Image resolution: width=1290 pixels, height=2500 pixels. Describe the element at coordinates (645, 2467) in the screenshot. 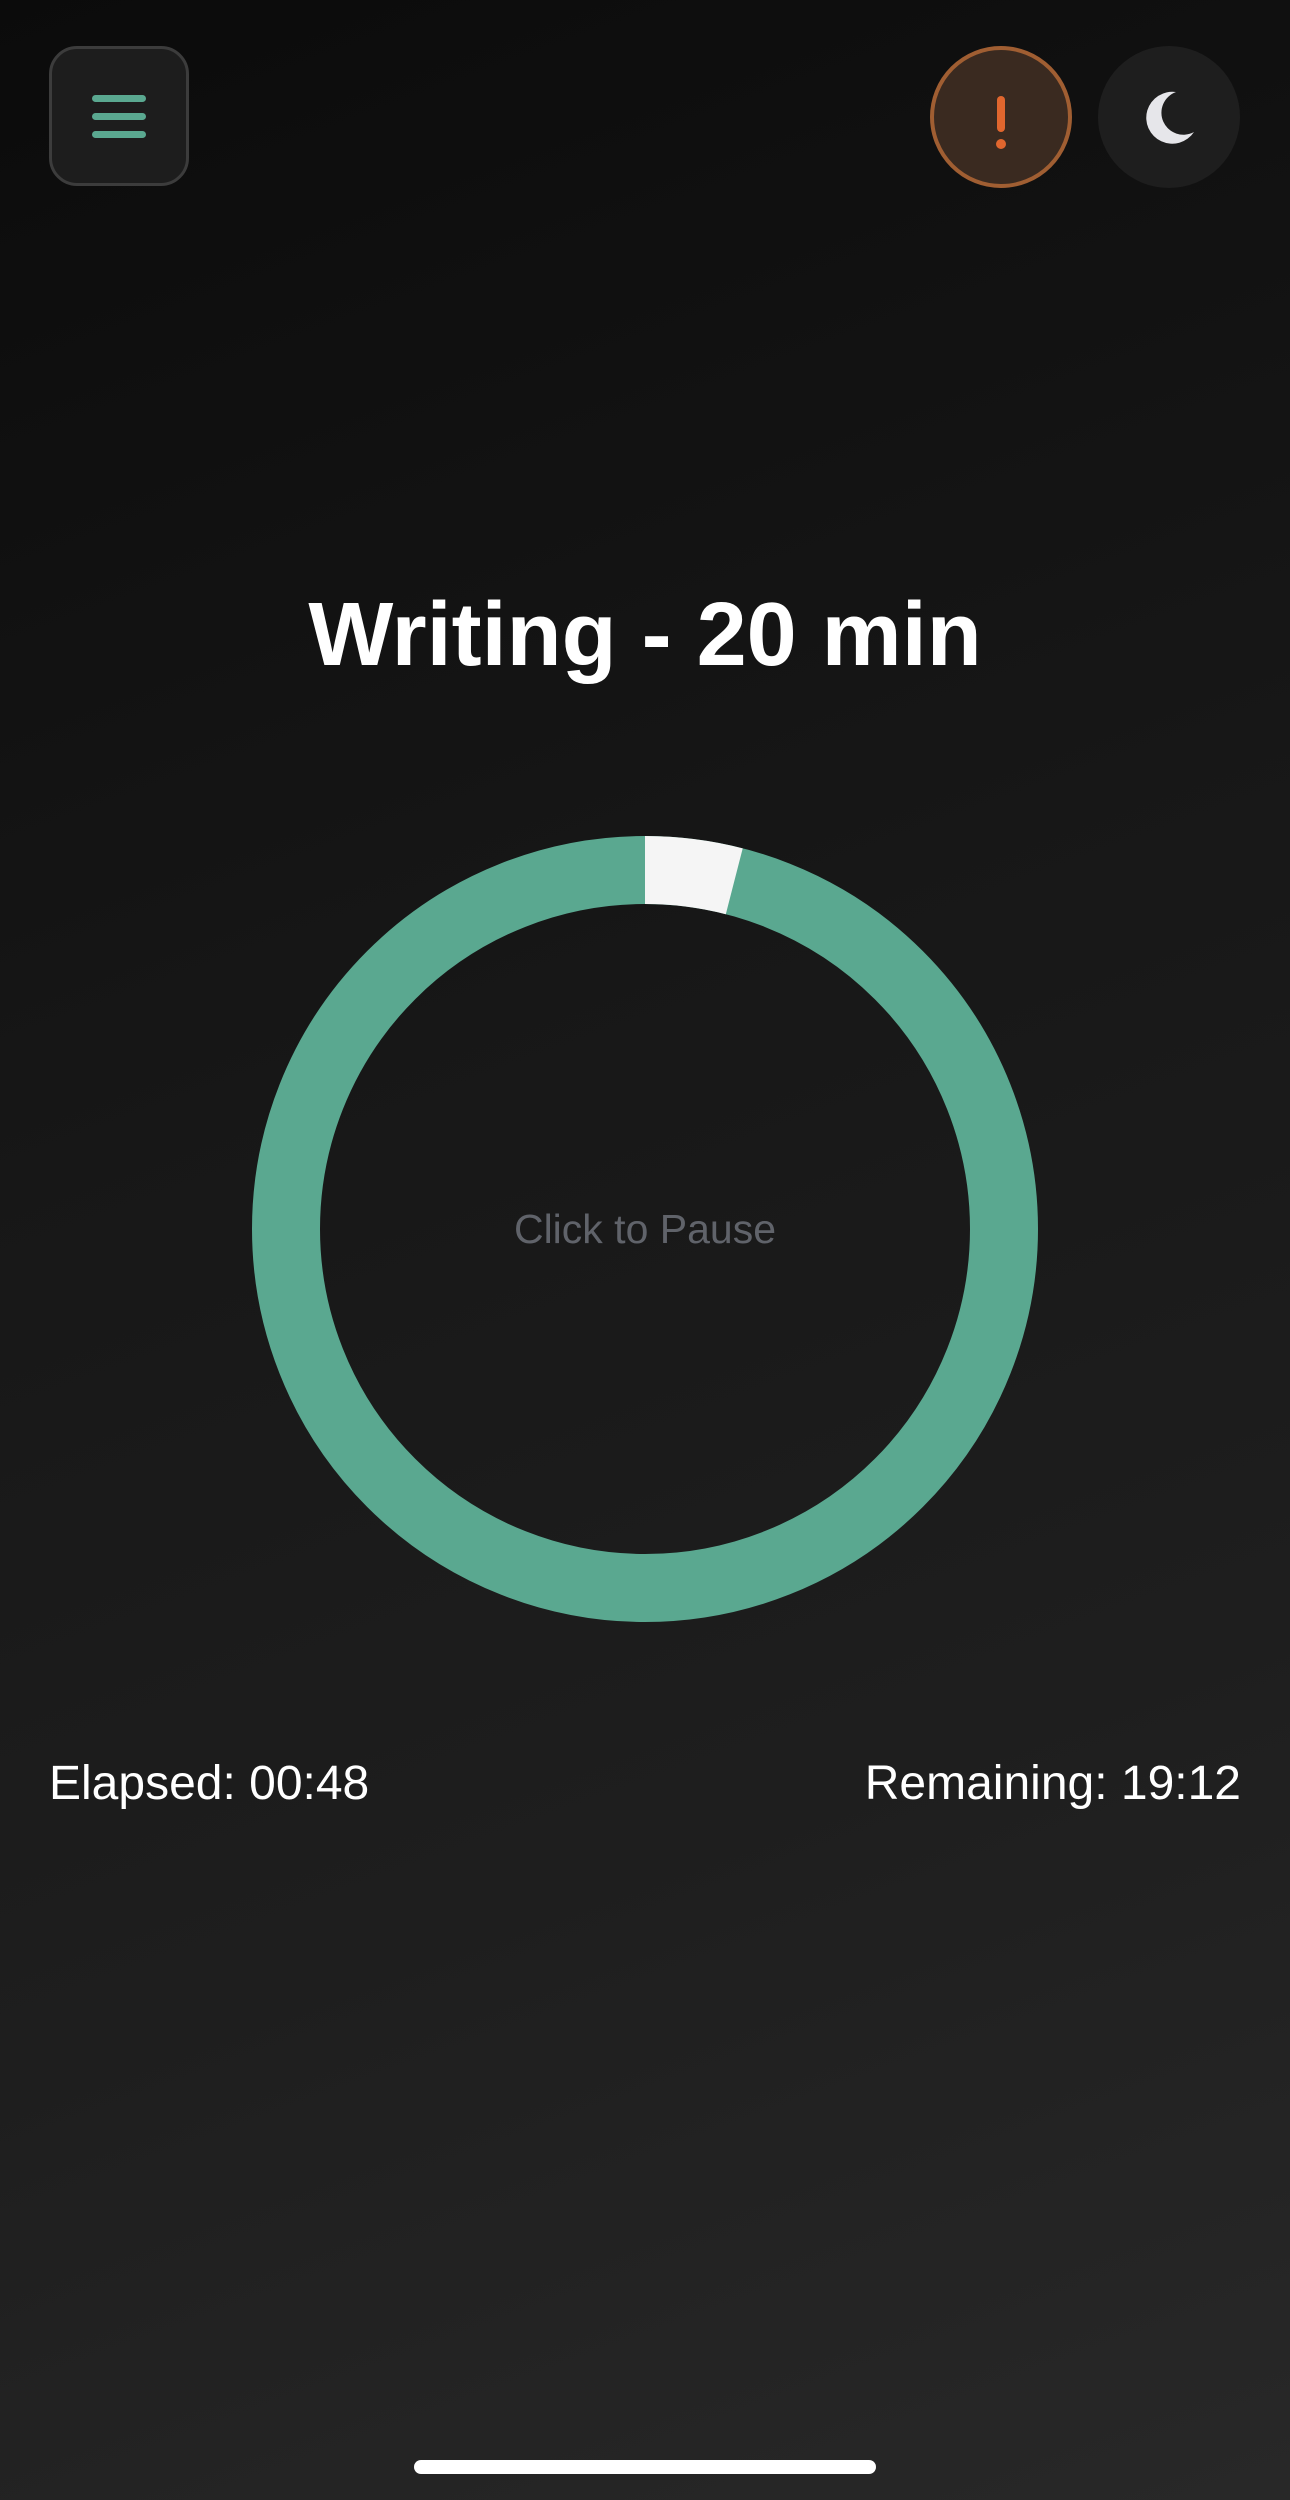

I see `home-indicator` at that location.